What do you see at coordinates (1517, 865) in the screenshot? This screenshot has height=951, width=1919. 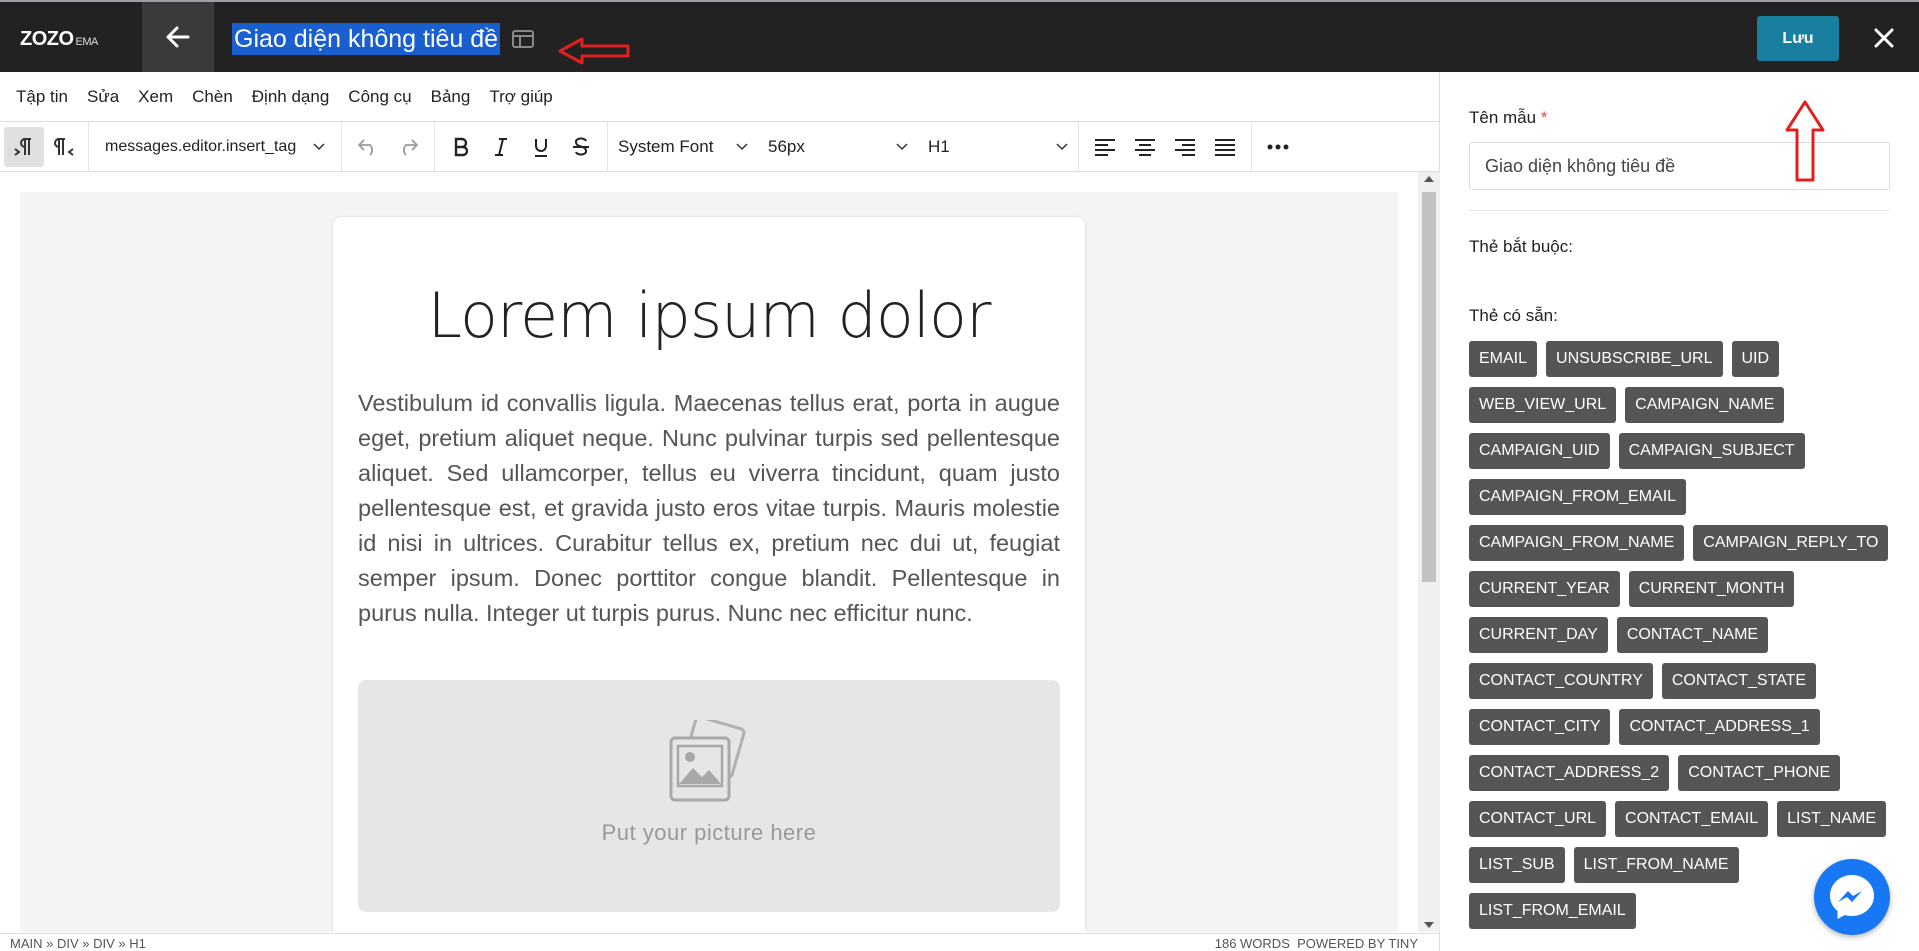 I see `tag-list-sub: LIST_SUB` at bounding box center [1517, 865].